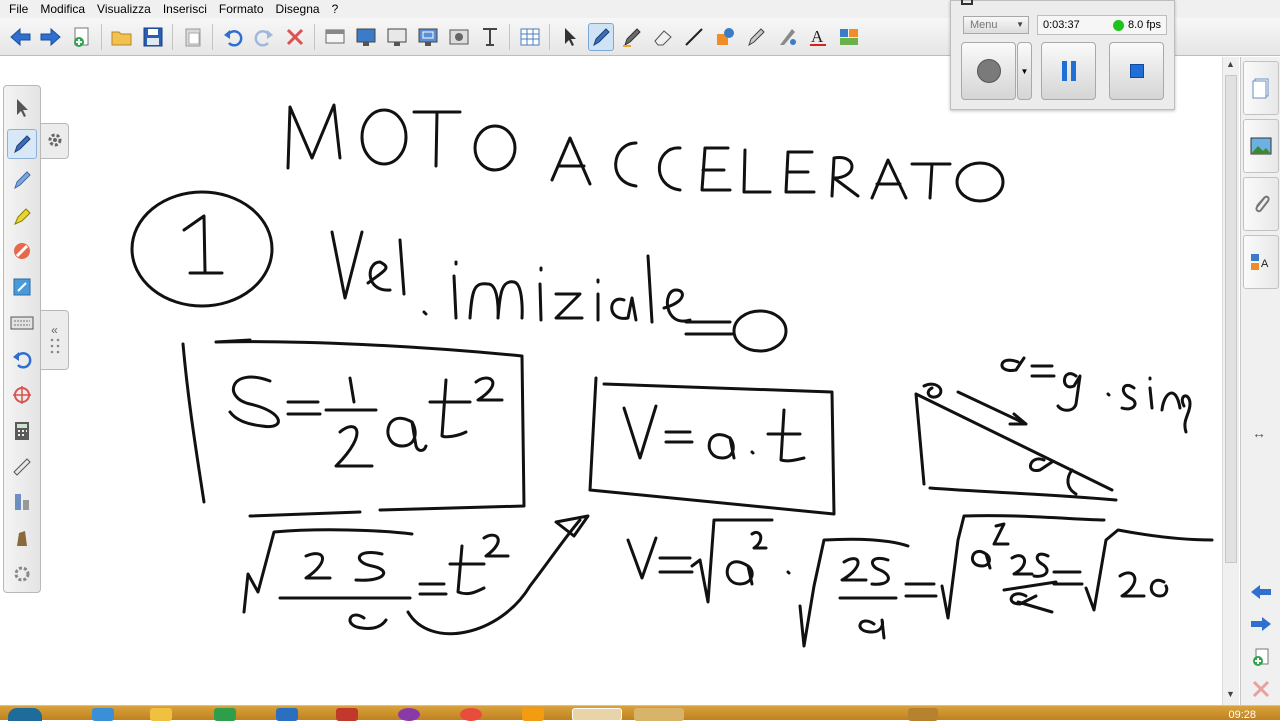  What do you see at coordinates (54, 330) in the screenshot?
I see `collapse-icon: «` at bounding box center [54, 330].